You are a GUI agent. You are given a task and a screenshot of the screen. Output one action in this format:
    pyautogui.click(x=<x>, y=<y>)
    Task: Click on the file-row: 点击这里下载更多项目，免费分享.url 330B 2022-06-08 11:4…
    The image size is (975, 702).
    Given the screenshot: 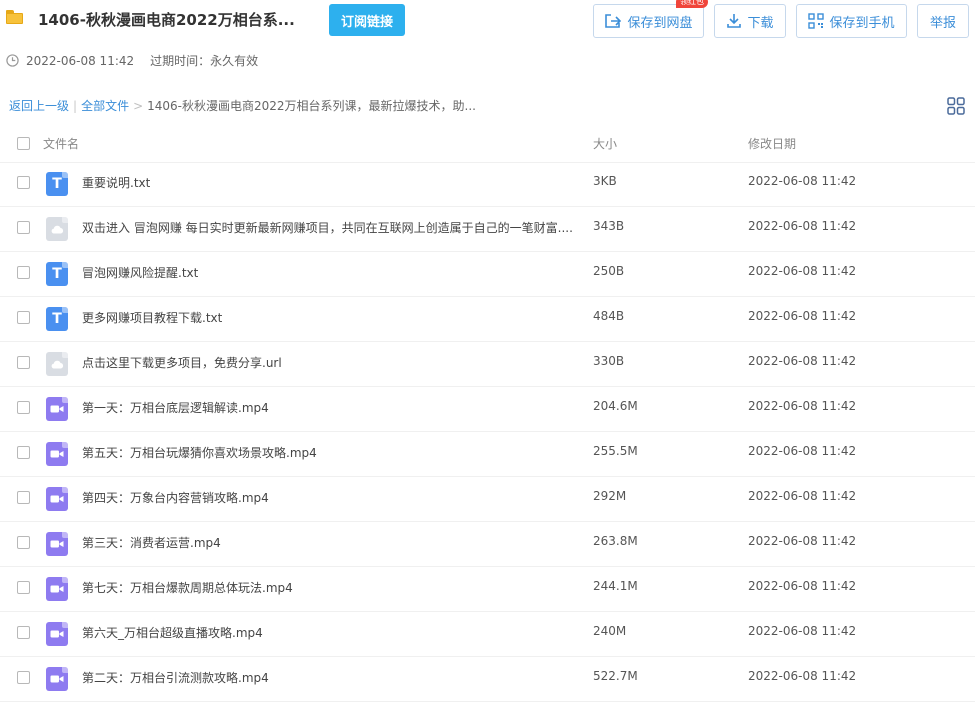 What is the action you would take?
    pyautogui.click(x=487, y=364)
    